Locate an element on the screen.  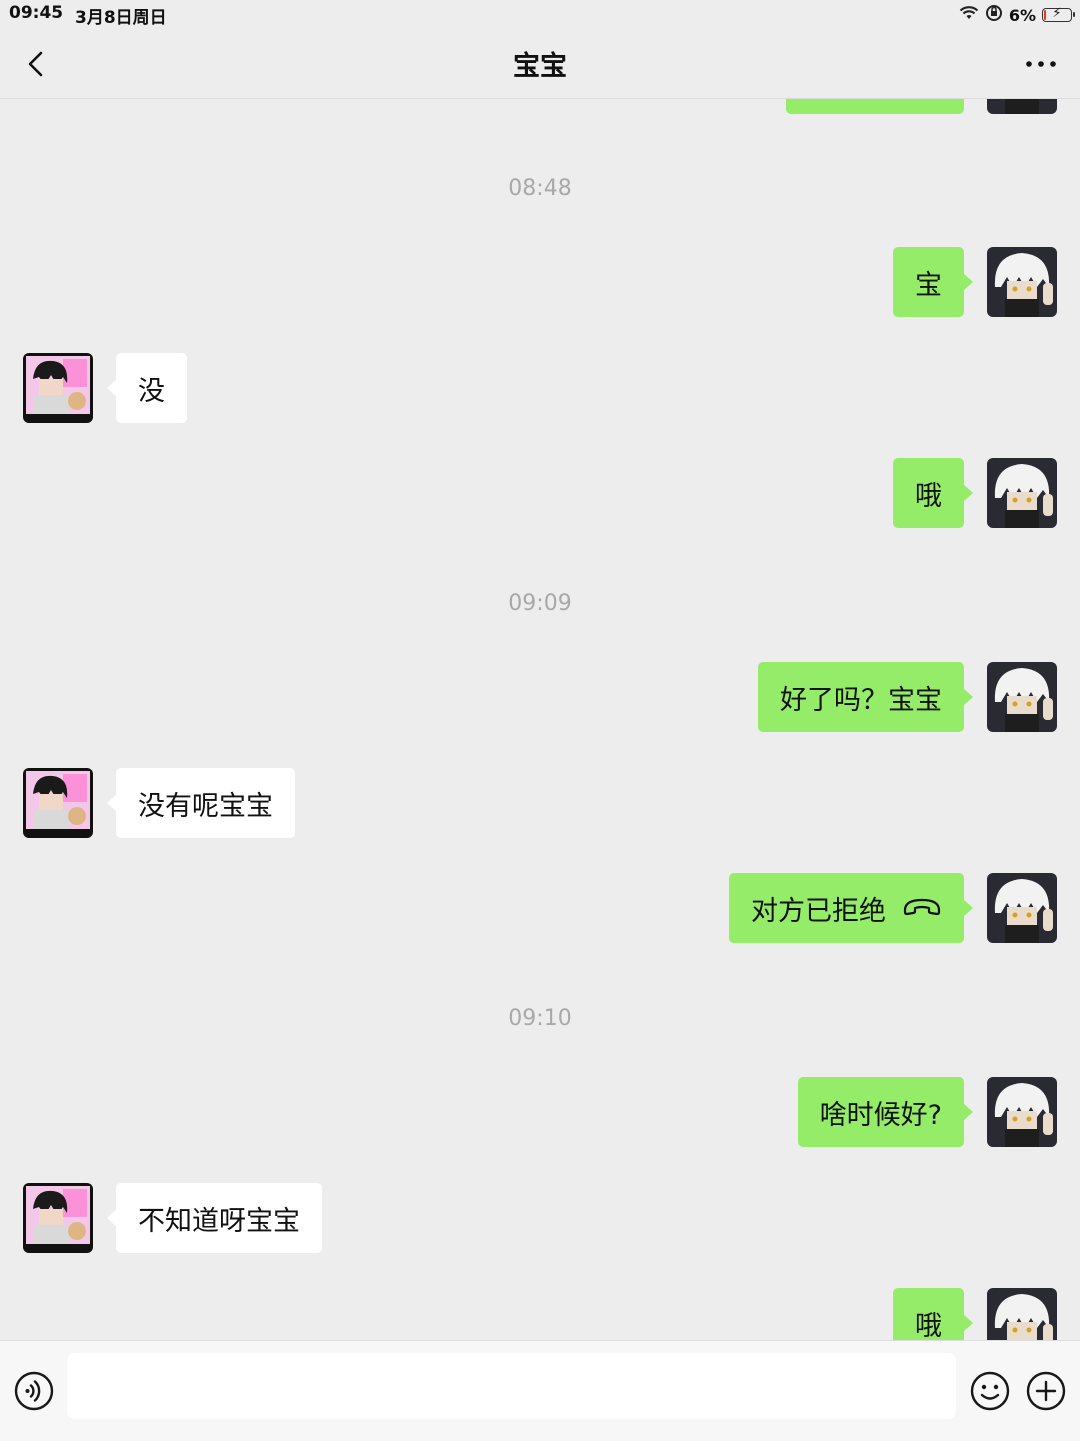
message-text: 没有呢宝宝 is located at coordinates (205, 806).